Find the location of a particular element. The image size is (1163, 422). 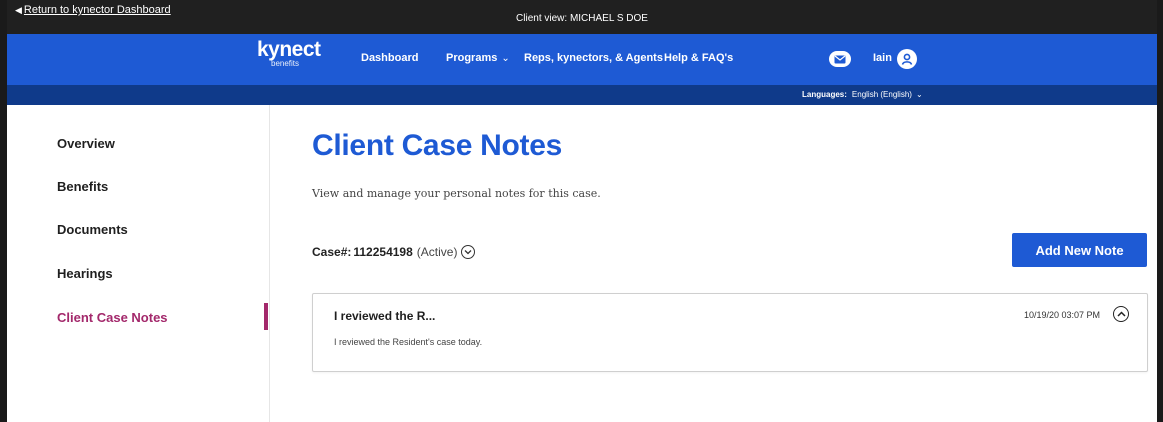

mail-button is located at coordinates (840, 59).